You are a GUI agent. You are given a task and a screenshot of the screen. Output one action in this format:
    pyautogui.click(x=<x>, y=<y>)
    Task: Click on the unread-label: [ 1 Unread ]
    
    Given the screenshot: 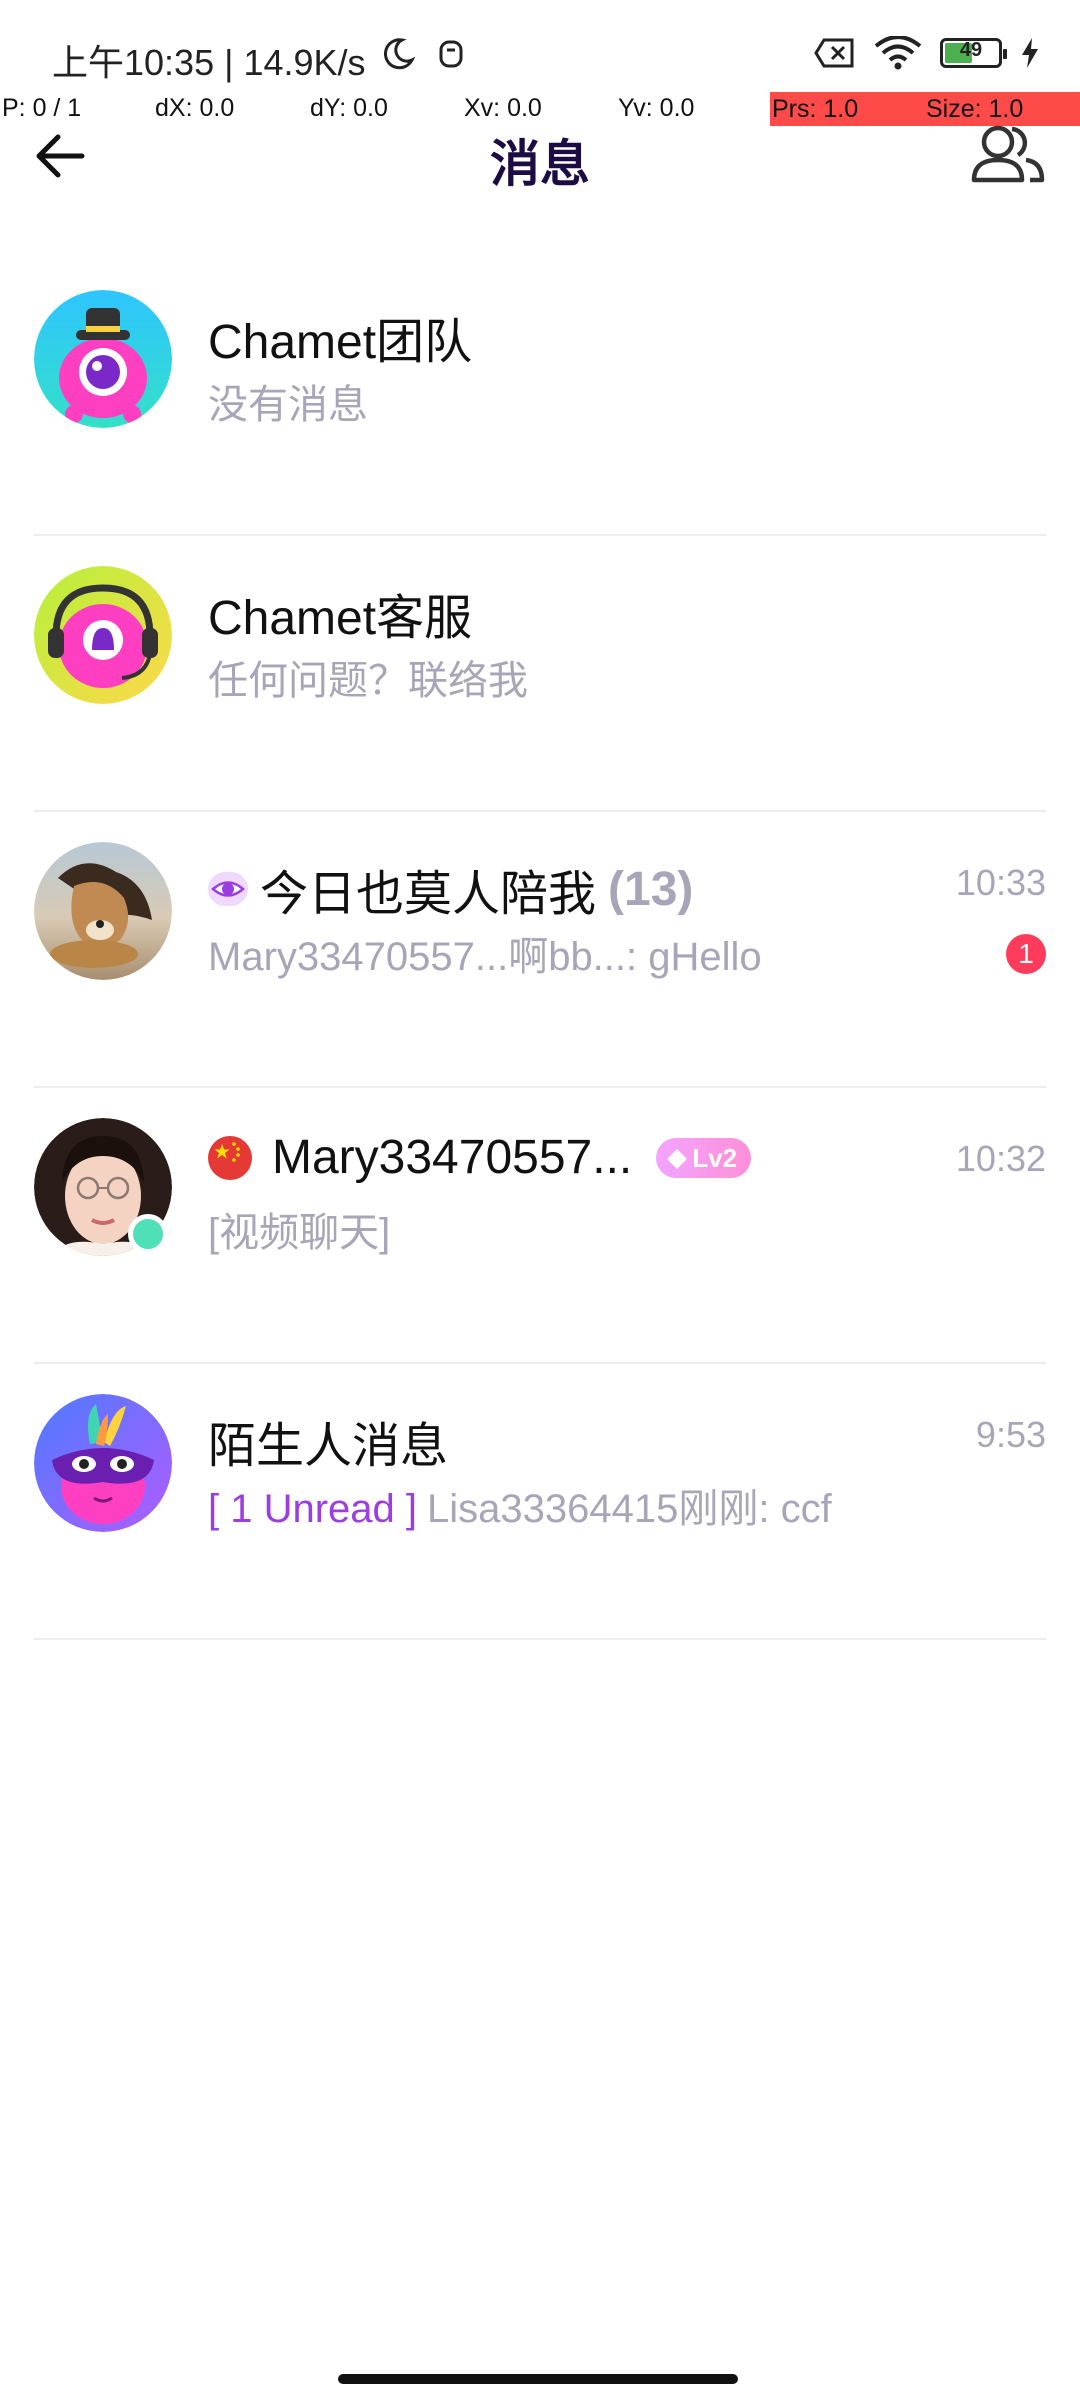 What is the action you would take?
    pyautogui.click(x=313, y=1509)
    